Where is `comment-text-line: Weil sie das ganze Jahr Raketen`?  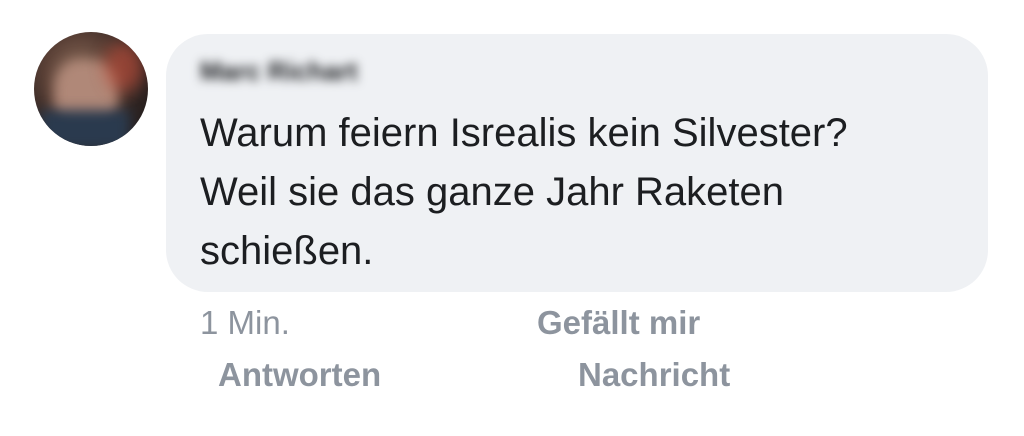 comment-text-line: Weil sie das ganze Jahr Raketen is located at coordinates (492, 192).